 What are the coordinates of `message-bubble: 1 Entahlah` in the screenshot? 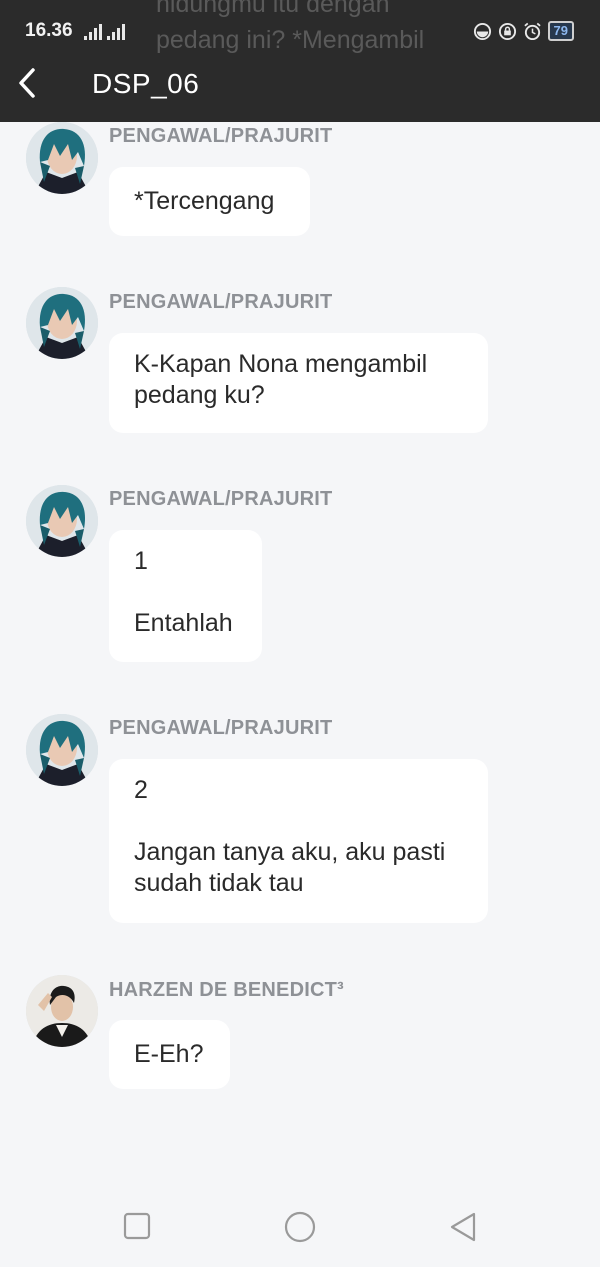 It's located at (185, 596).